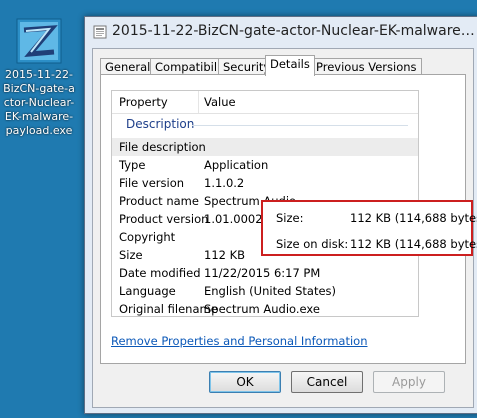  I want to click on callout-size-label: Size:, so click(290, 218).